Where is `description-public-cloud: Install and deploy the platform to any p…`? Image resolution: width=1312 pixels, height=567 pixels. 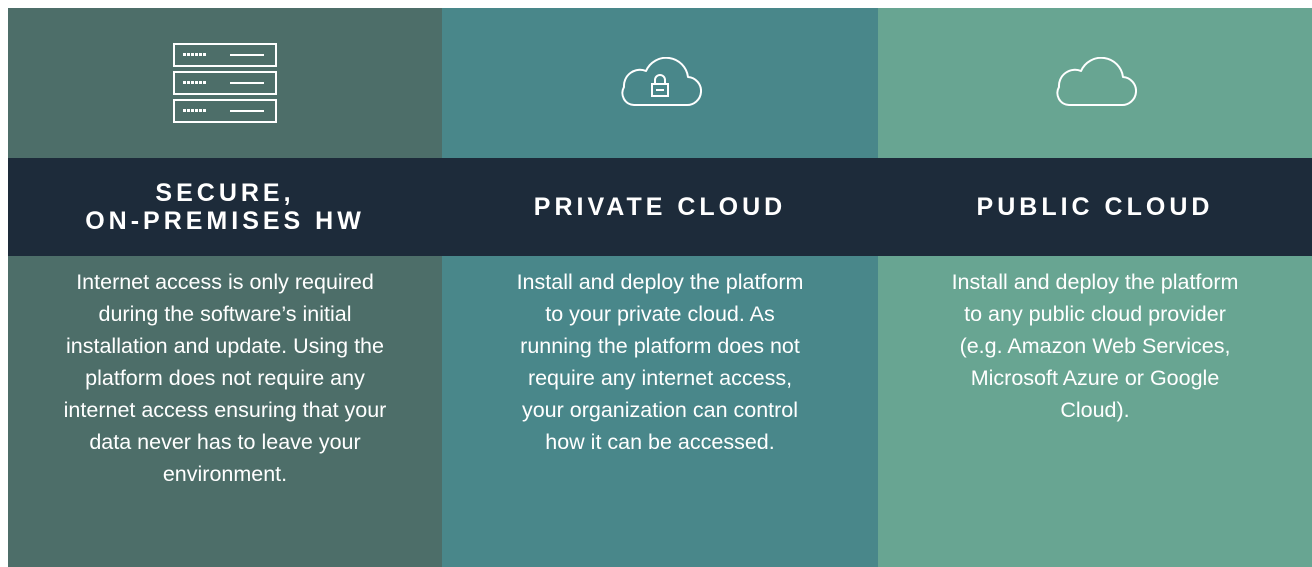 description-public-cloud: Install and deploy the platform to any p… is located at coordinates (1095, 346).